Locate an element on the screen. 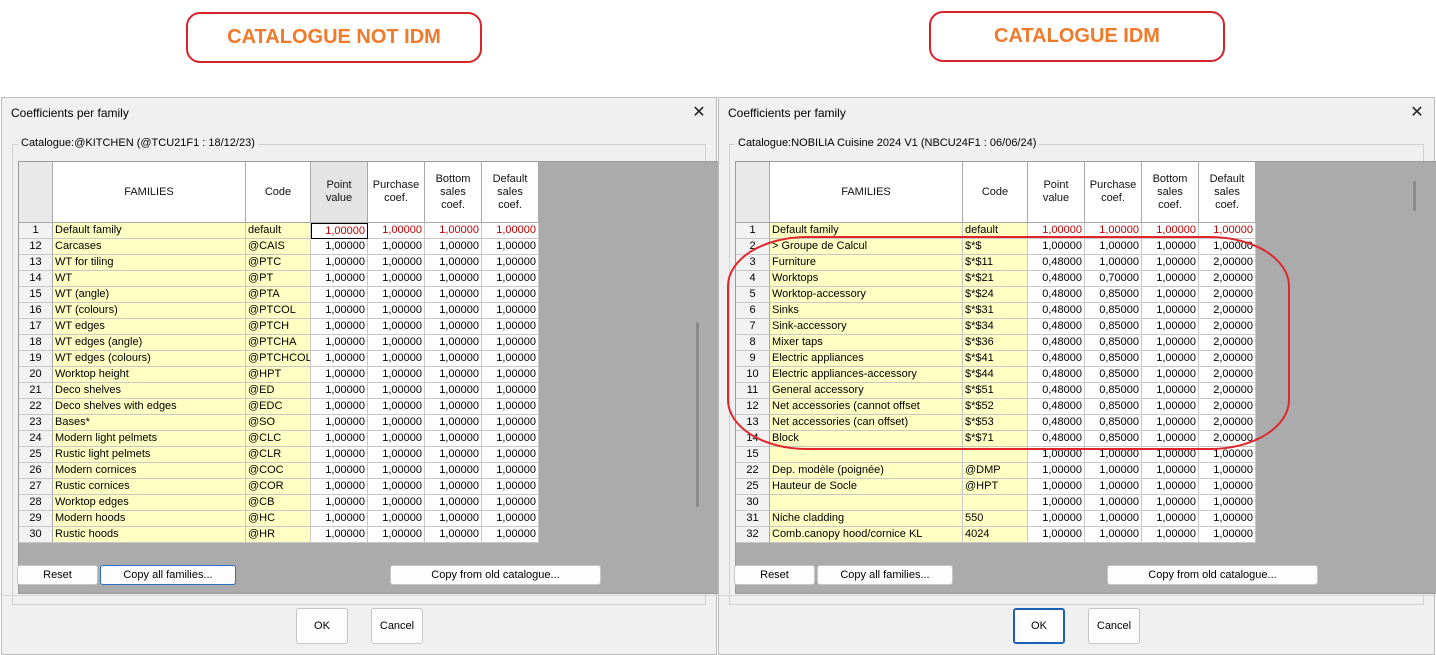 The width and height of the screenshot is (1436, 655). code-cell: 4024 is located at coordinates (995, 535).